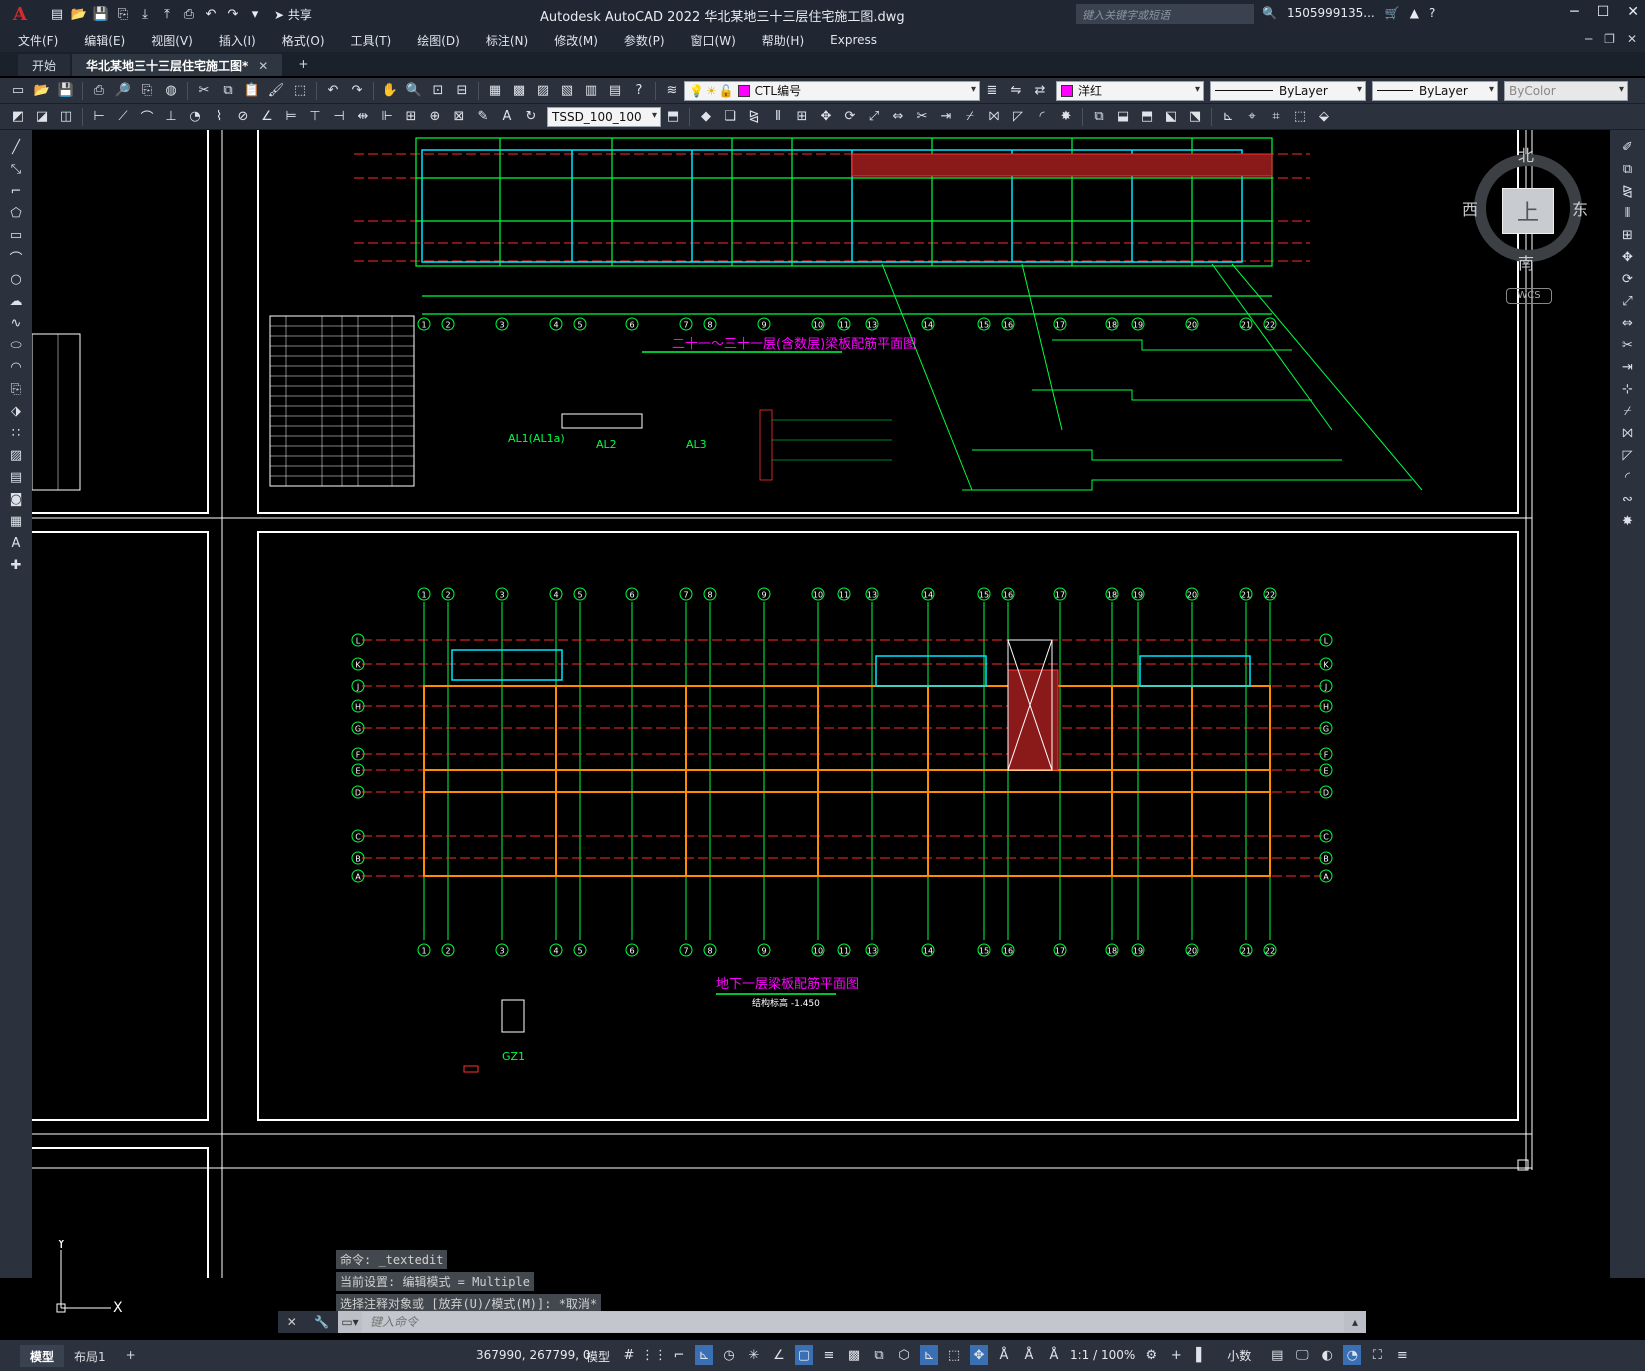 The width and height of the screenshot is (1645, 1371). I want to click on customization-icon: ≡, so click(1402, 1355).